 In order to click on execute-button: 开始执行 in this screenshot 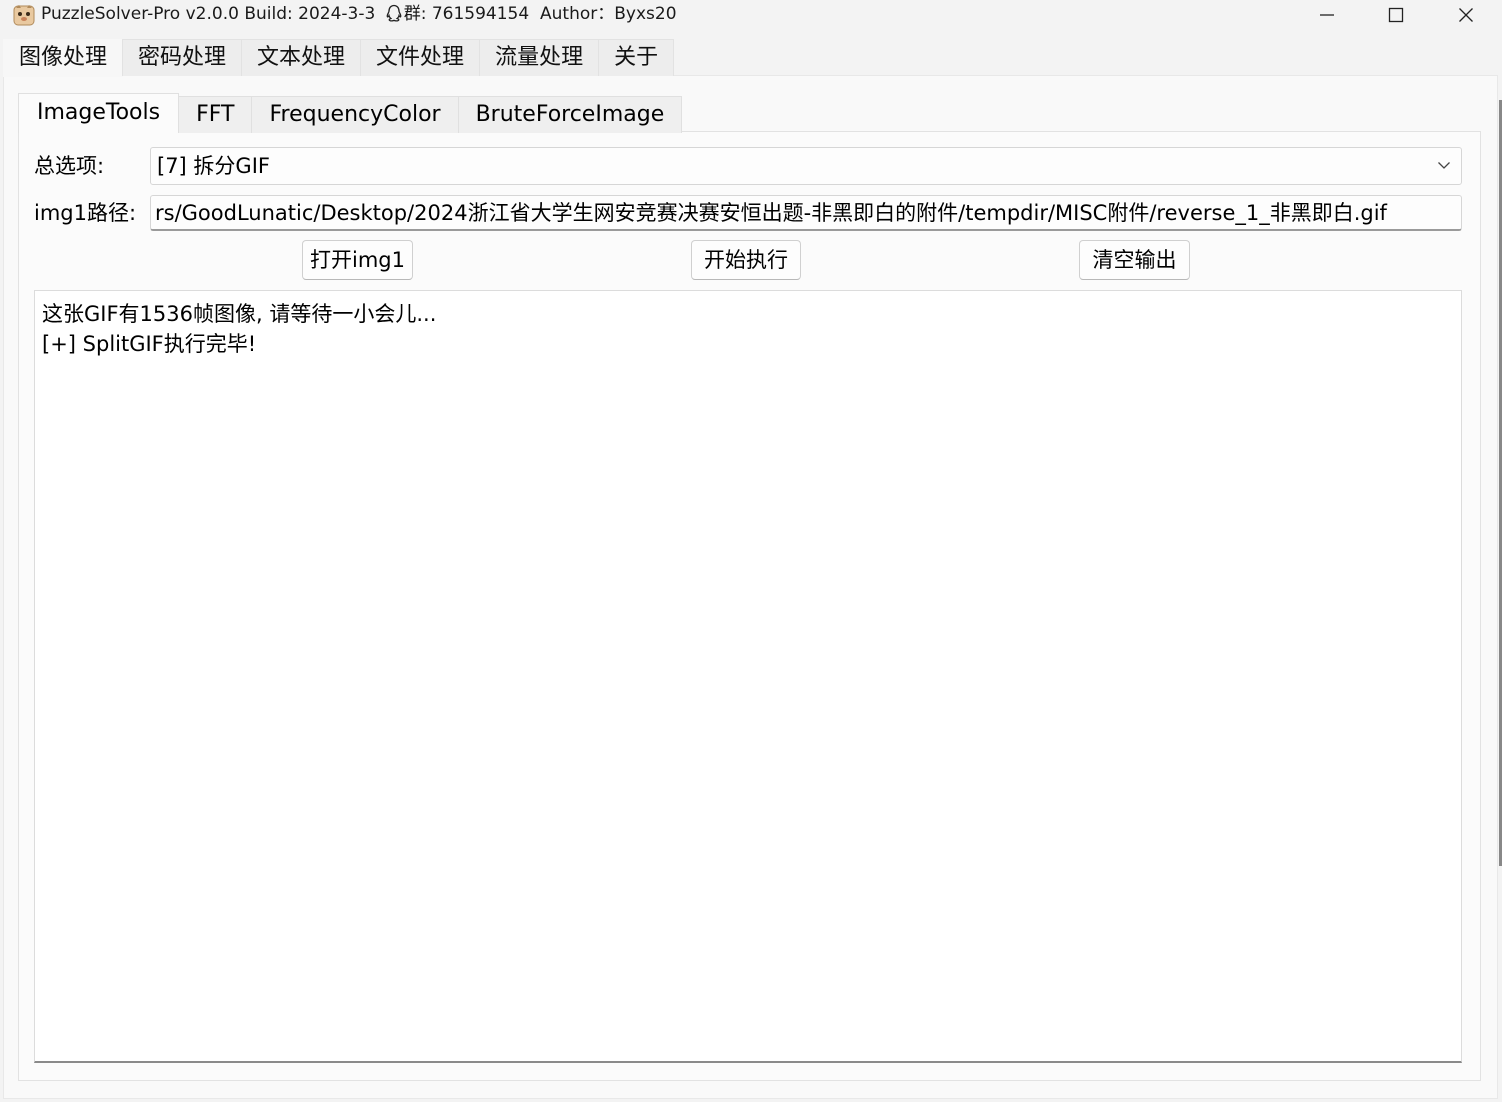, I will do `click(746, 260)`.